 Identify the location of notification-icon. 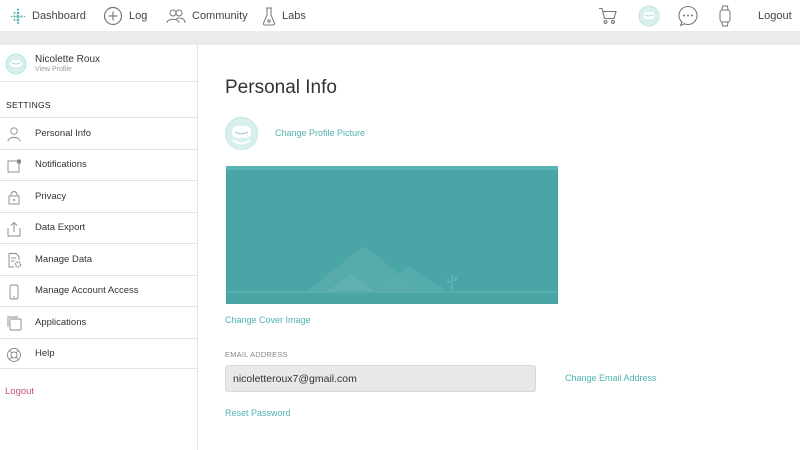
(14, 165).